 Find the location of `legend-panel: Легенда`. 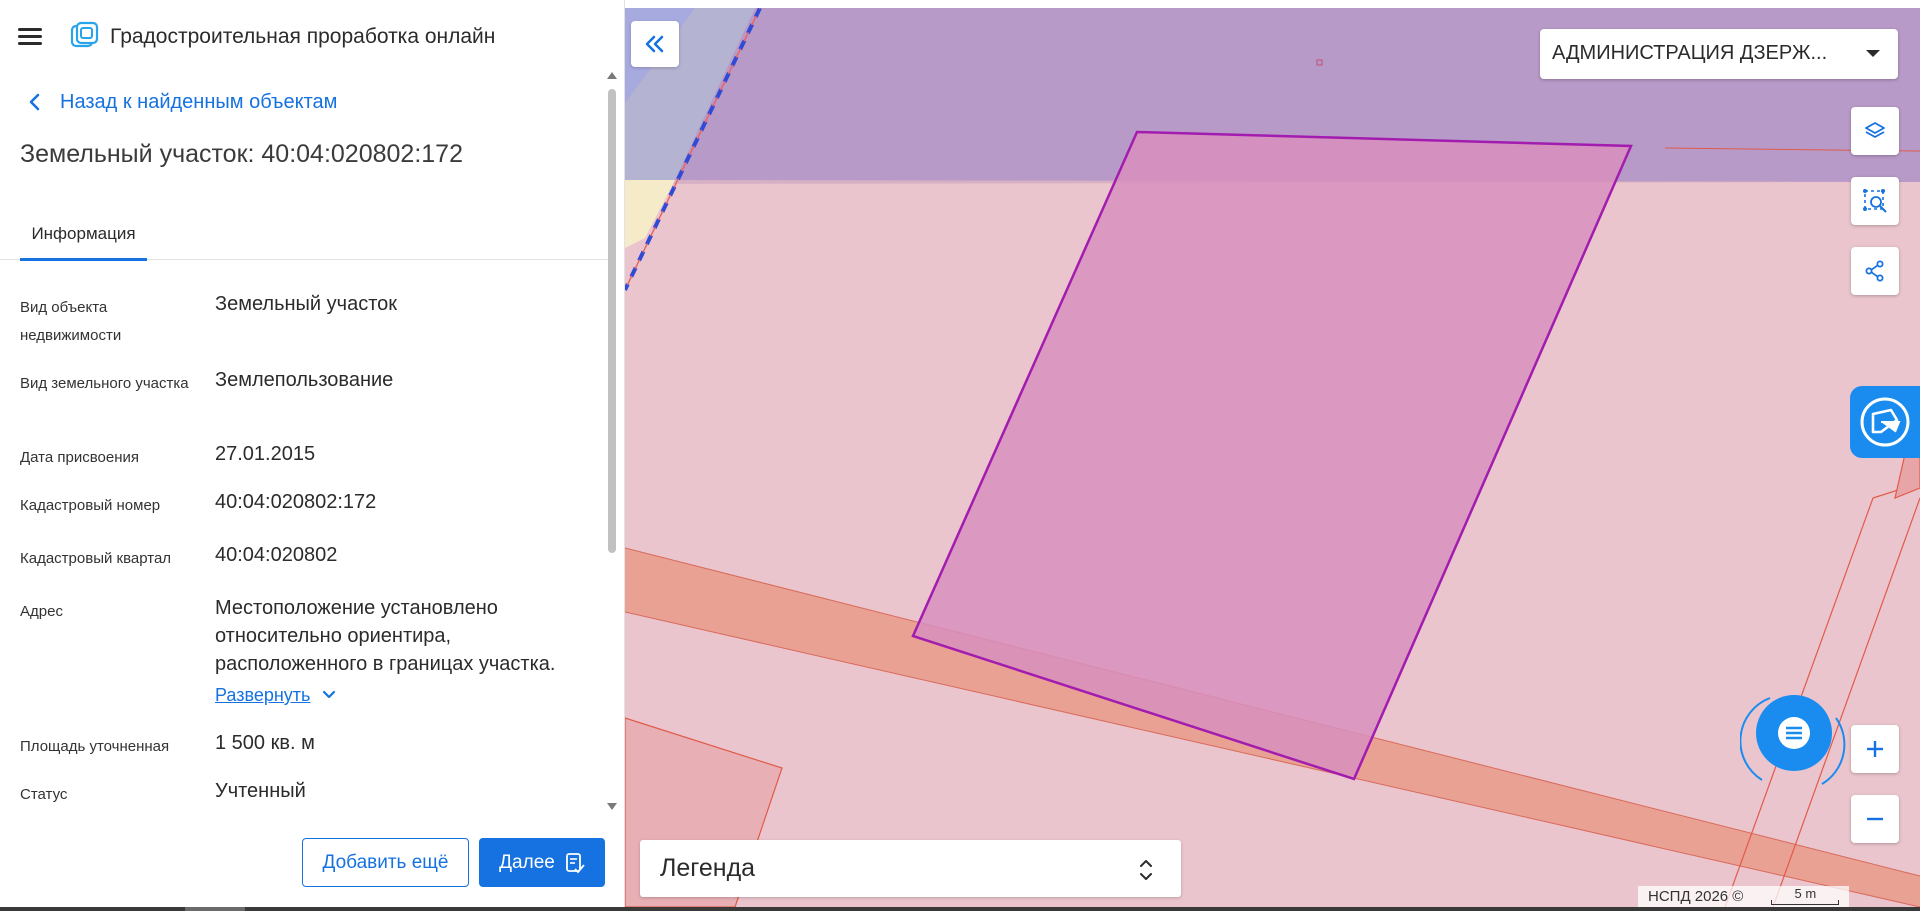

legend-panel: Легенда is located at coordinates (910, 868).